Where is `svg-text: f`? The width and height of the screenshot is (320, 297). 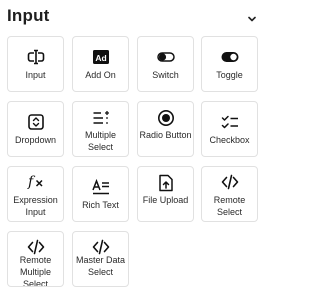
svg-text: f is located at coordinates (31, 182).